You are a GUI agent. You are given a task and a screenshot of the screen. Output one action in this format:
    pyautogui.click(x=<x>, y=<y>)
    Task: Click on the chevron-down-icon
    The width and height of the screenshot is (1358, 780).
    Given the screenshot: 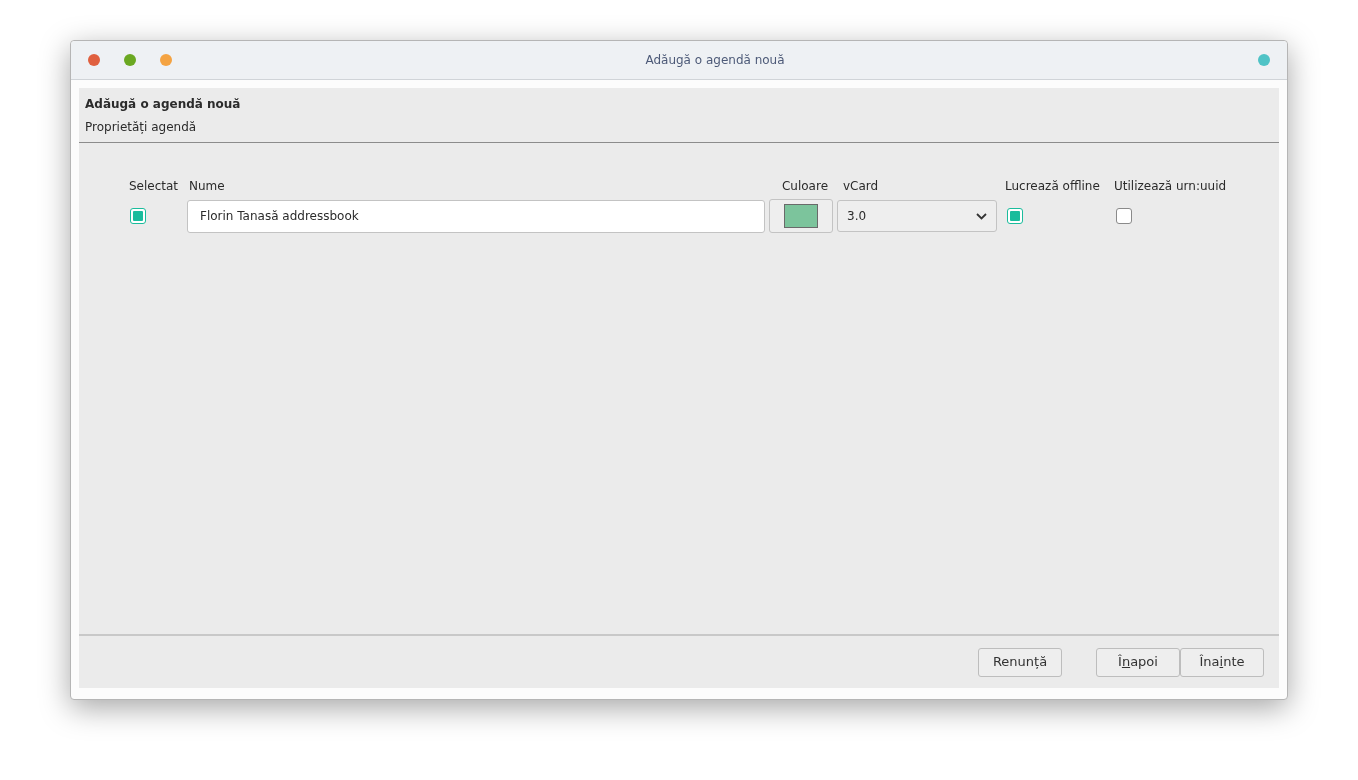 What is the action you would take?
    pyautogui.click(x=981, y=216)
    